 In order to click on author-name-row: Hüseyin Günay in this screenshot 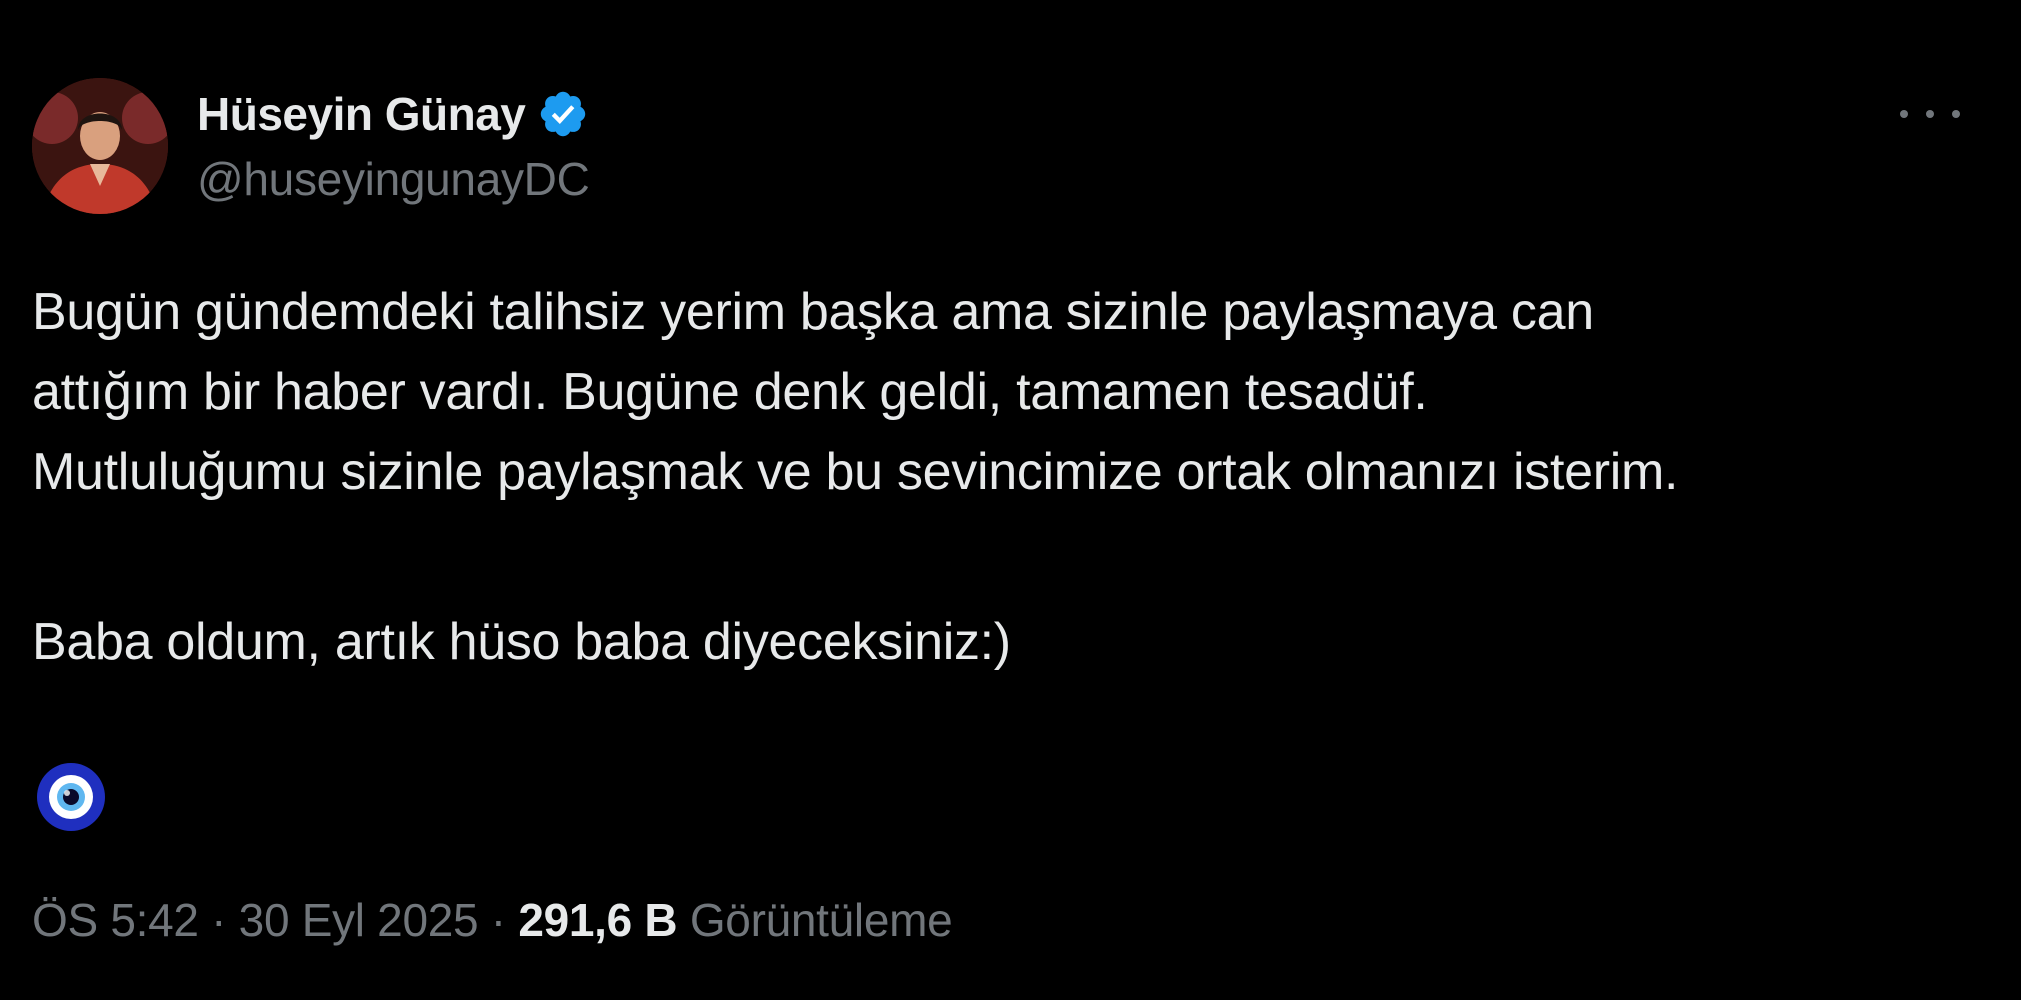, I will do `click(393, 114)`.